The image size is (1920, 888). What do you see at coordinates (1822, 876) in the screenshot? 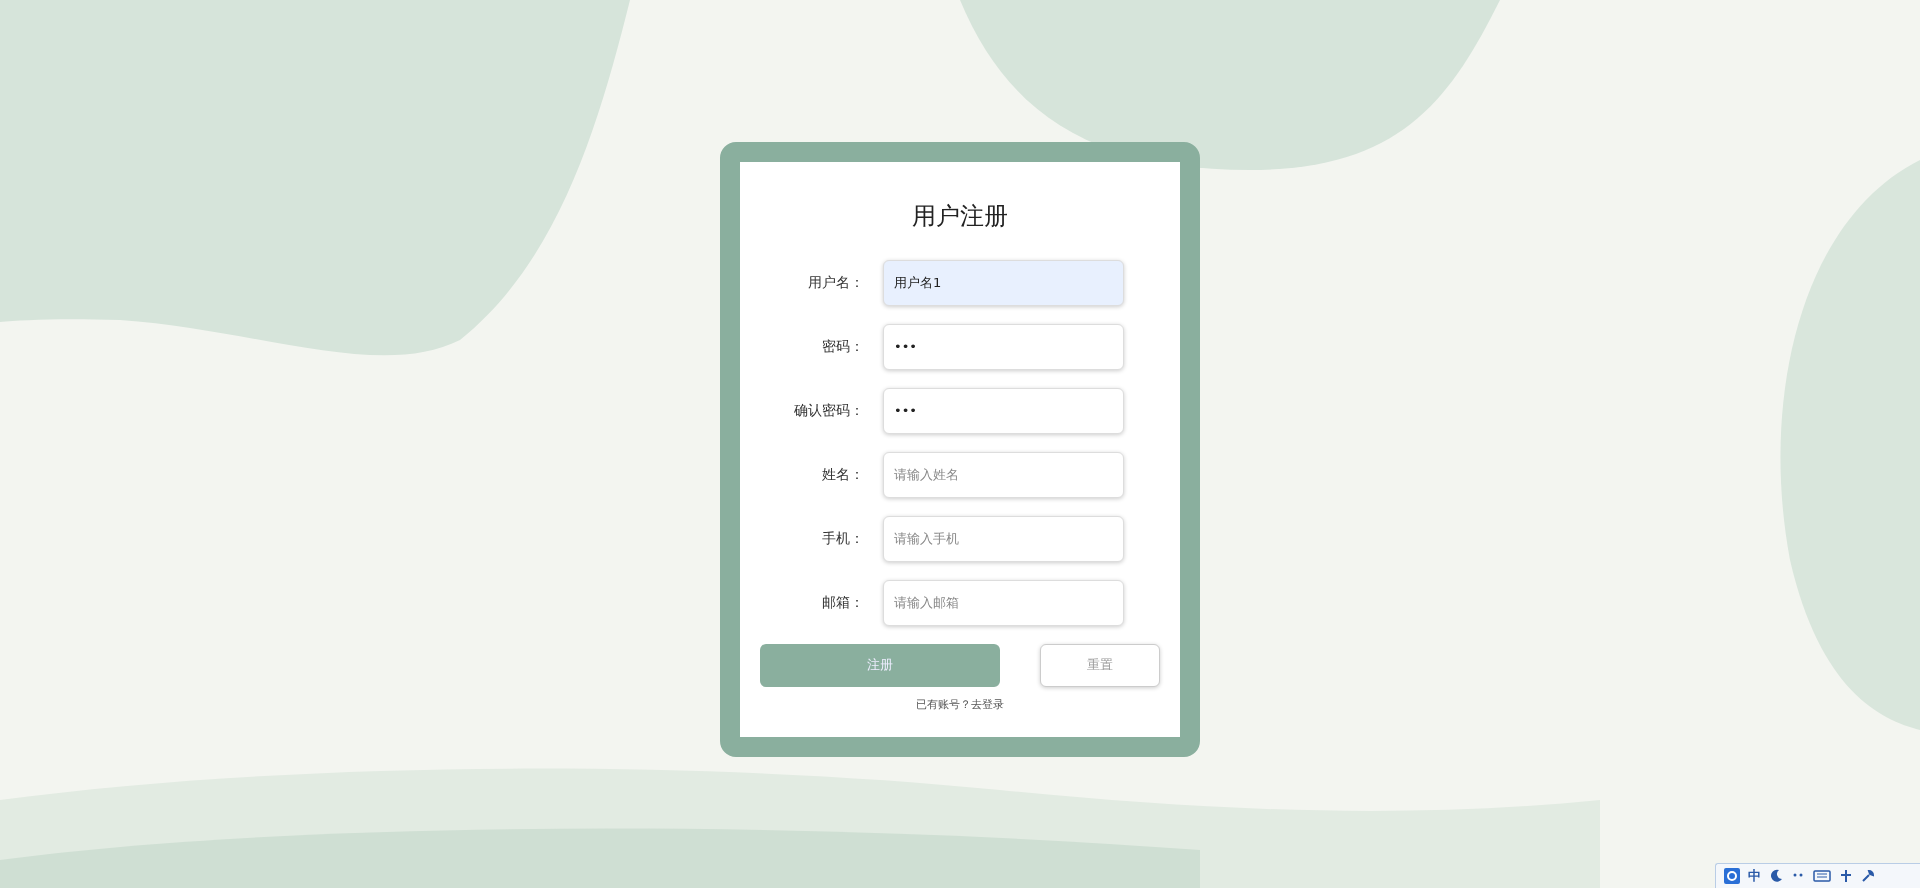
I see `keyboard-icon` at bounding box center [1822, 876].